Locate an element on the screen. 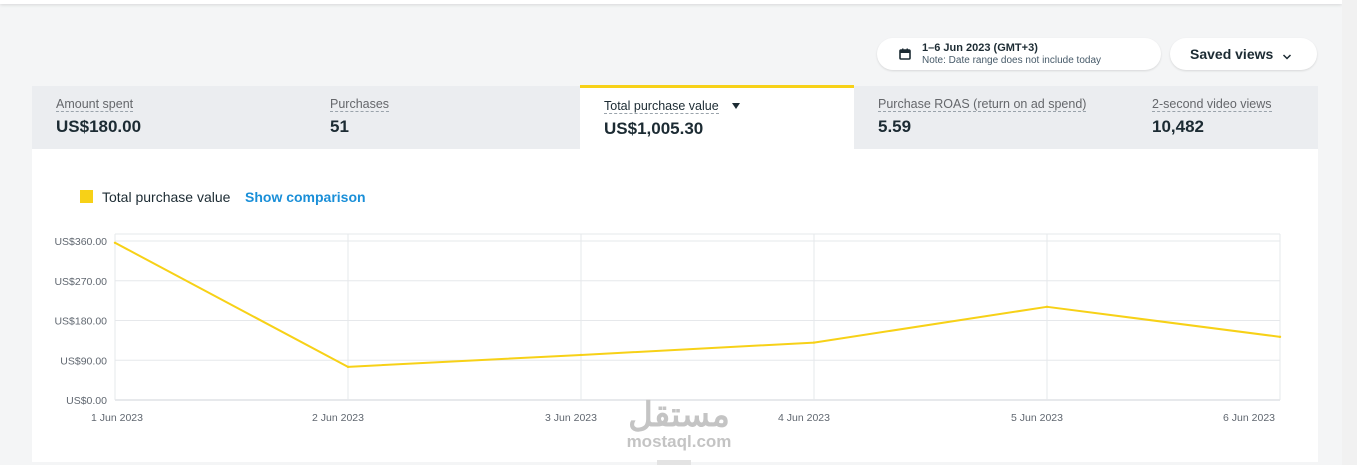  watermark-latin: mostaql.com is located at coordinates (679, 441).